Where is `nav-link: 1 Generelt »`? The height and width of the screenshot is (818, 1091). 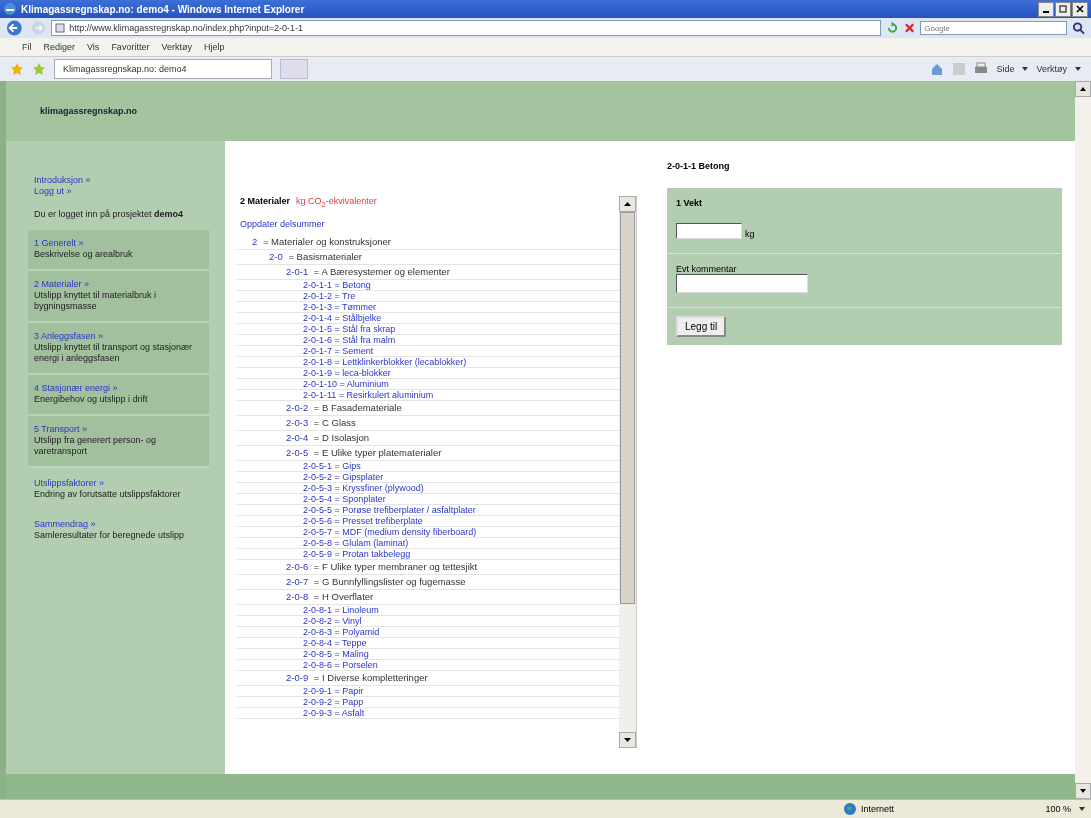
nav-link: 1 Generelt » is located at coordinates (118, 243).